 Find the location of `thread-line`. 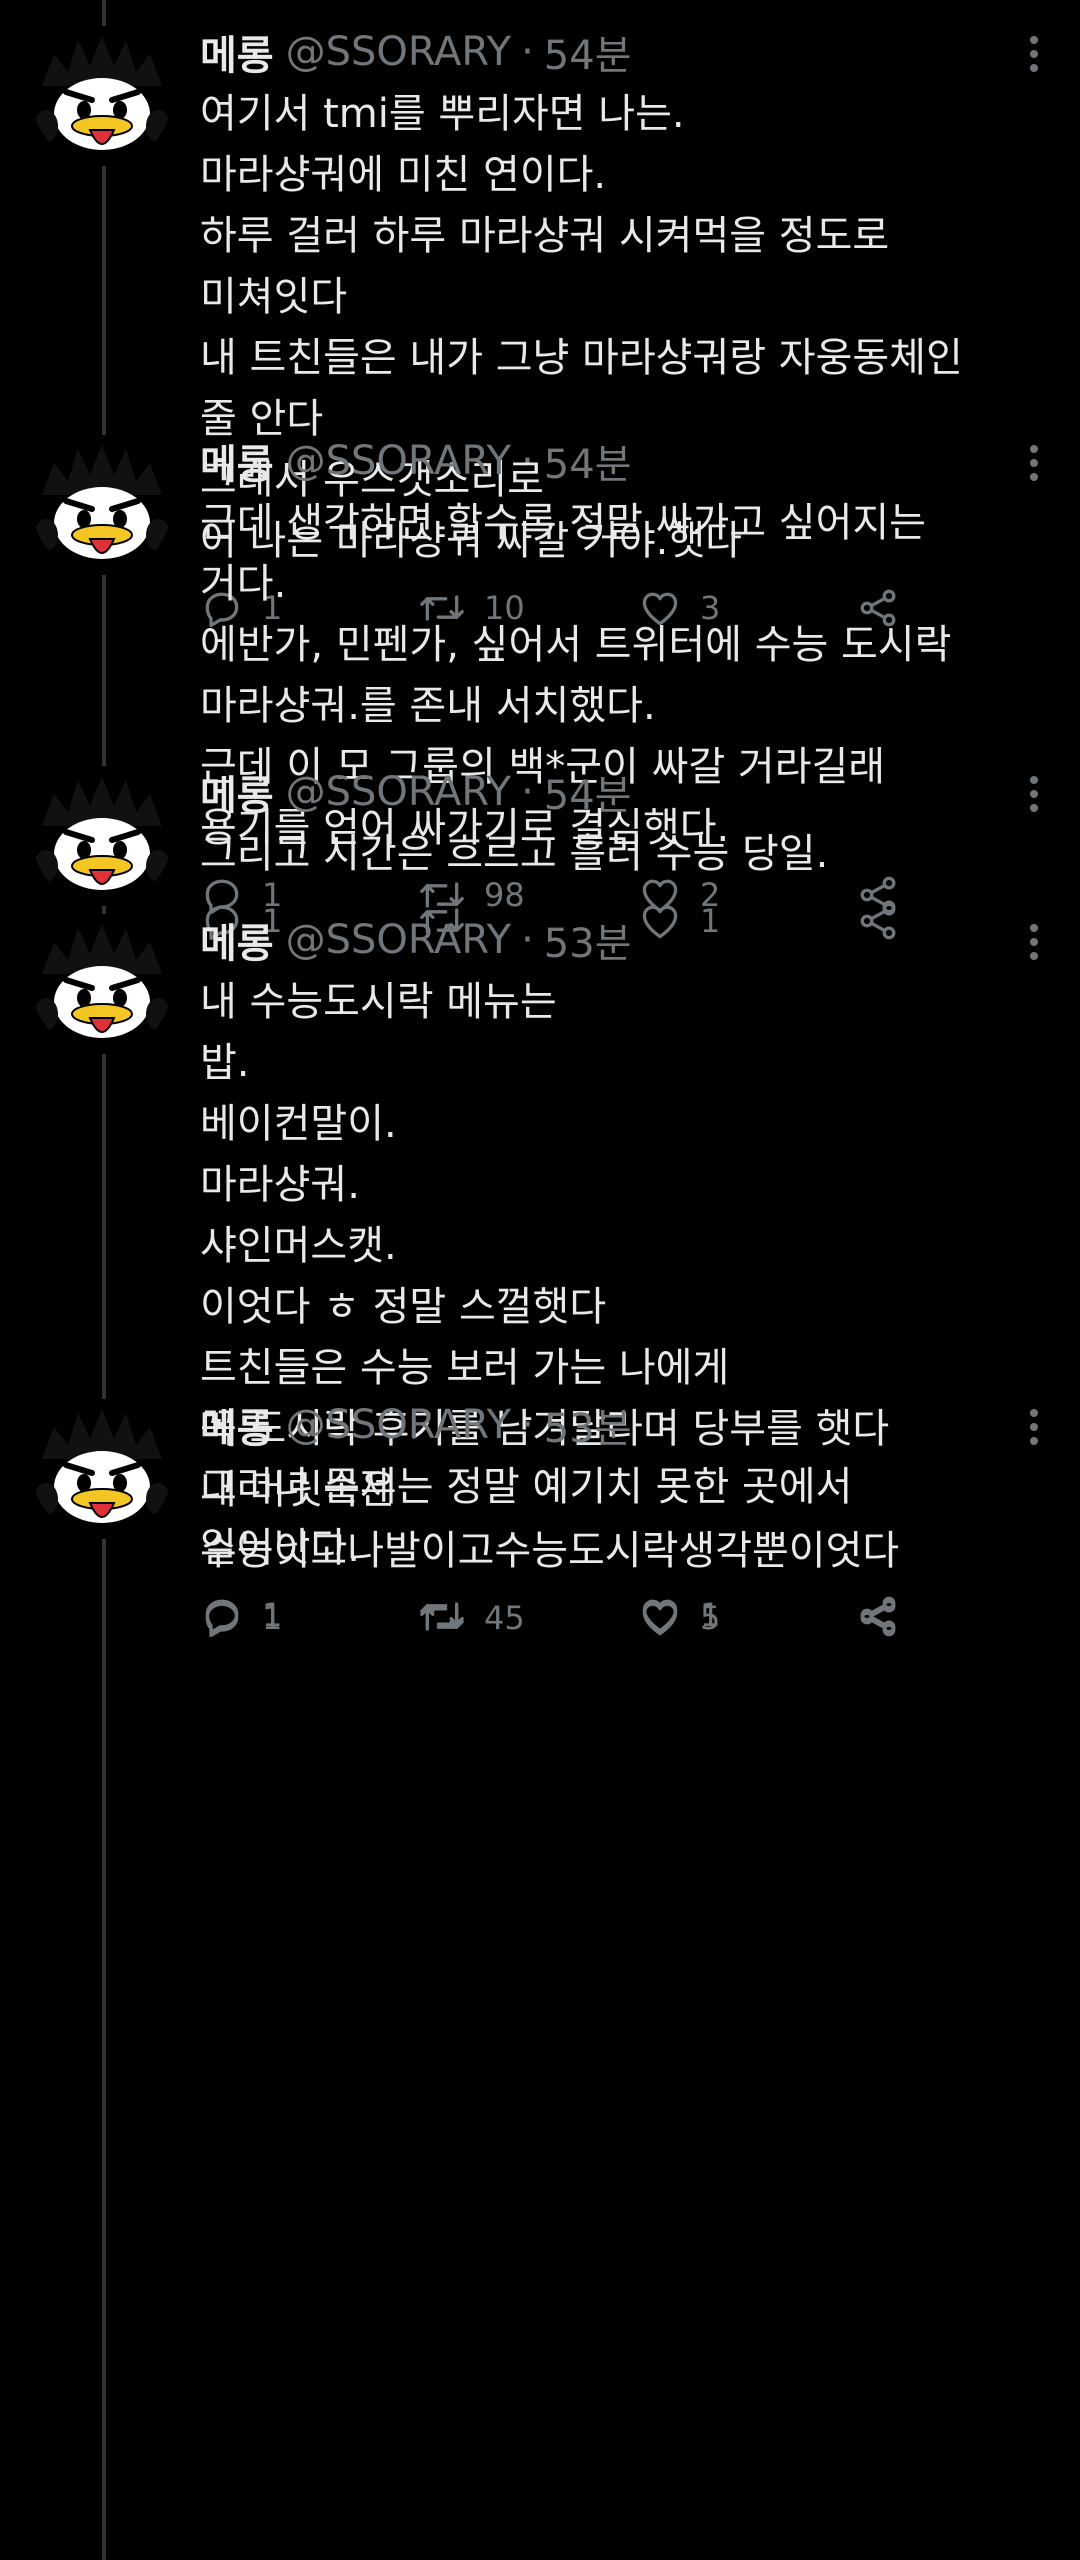

thread-line is located at coordinates (104, 1280).